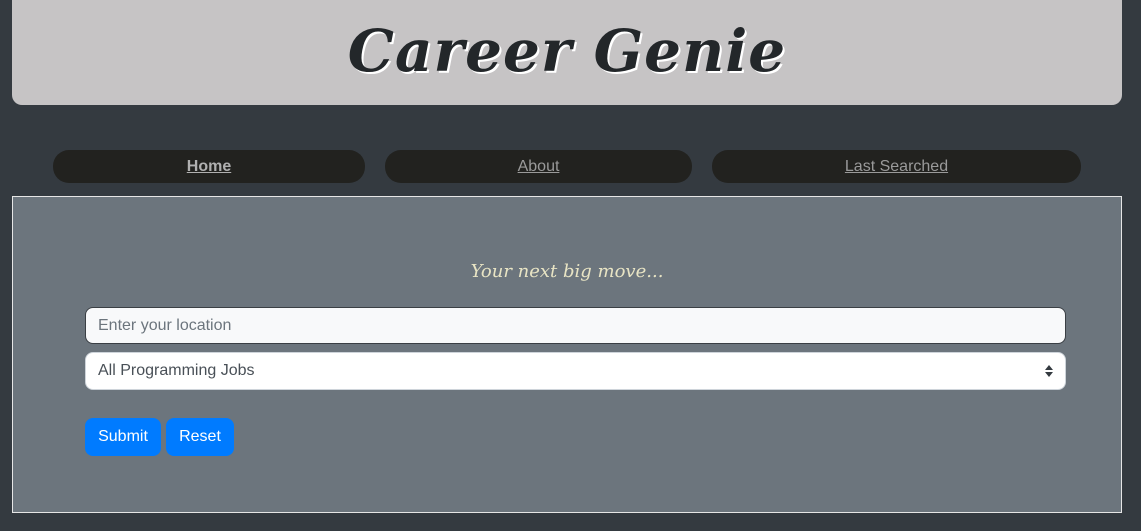 The image size is (1141, 531). I want to click on nav-item-about: About, so click(538, 166).